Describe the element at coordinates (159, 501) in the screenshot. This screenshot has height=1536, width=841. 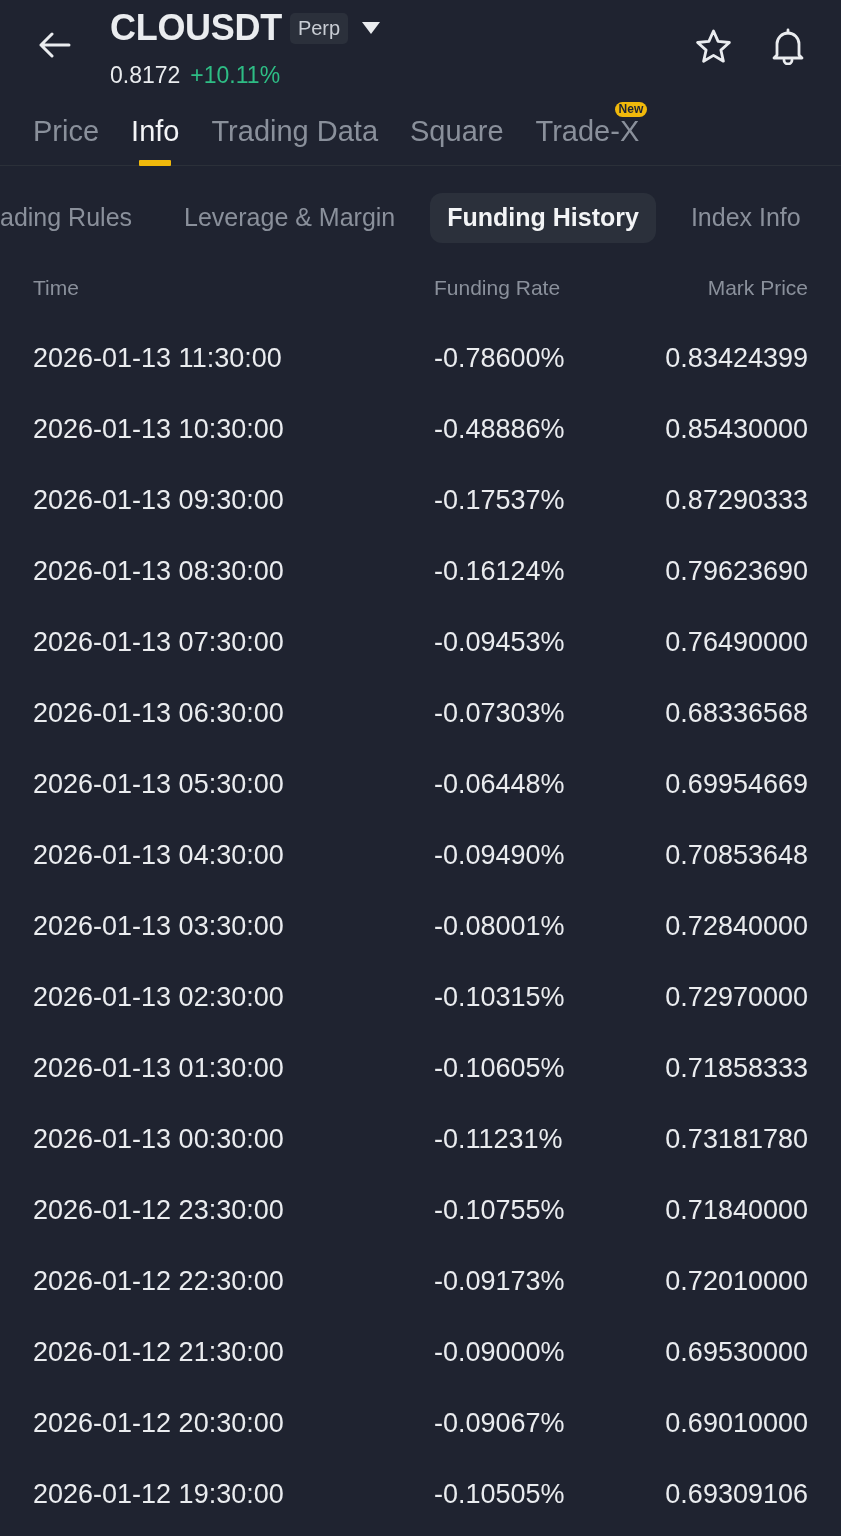
I see `time-cell-text: 2026-01-13 09:30:00` at that location.